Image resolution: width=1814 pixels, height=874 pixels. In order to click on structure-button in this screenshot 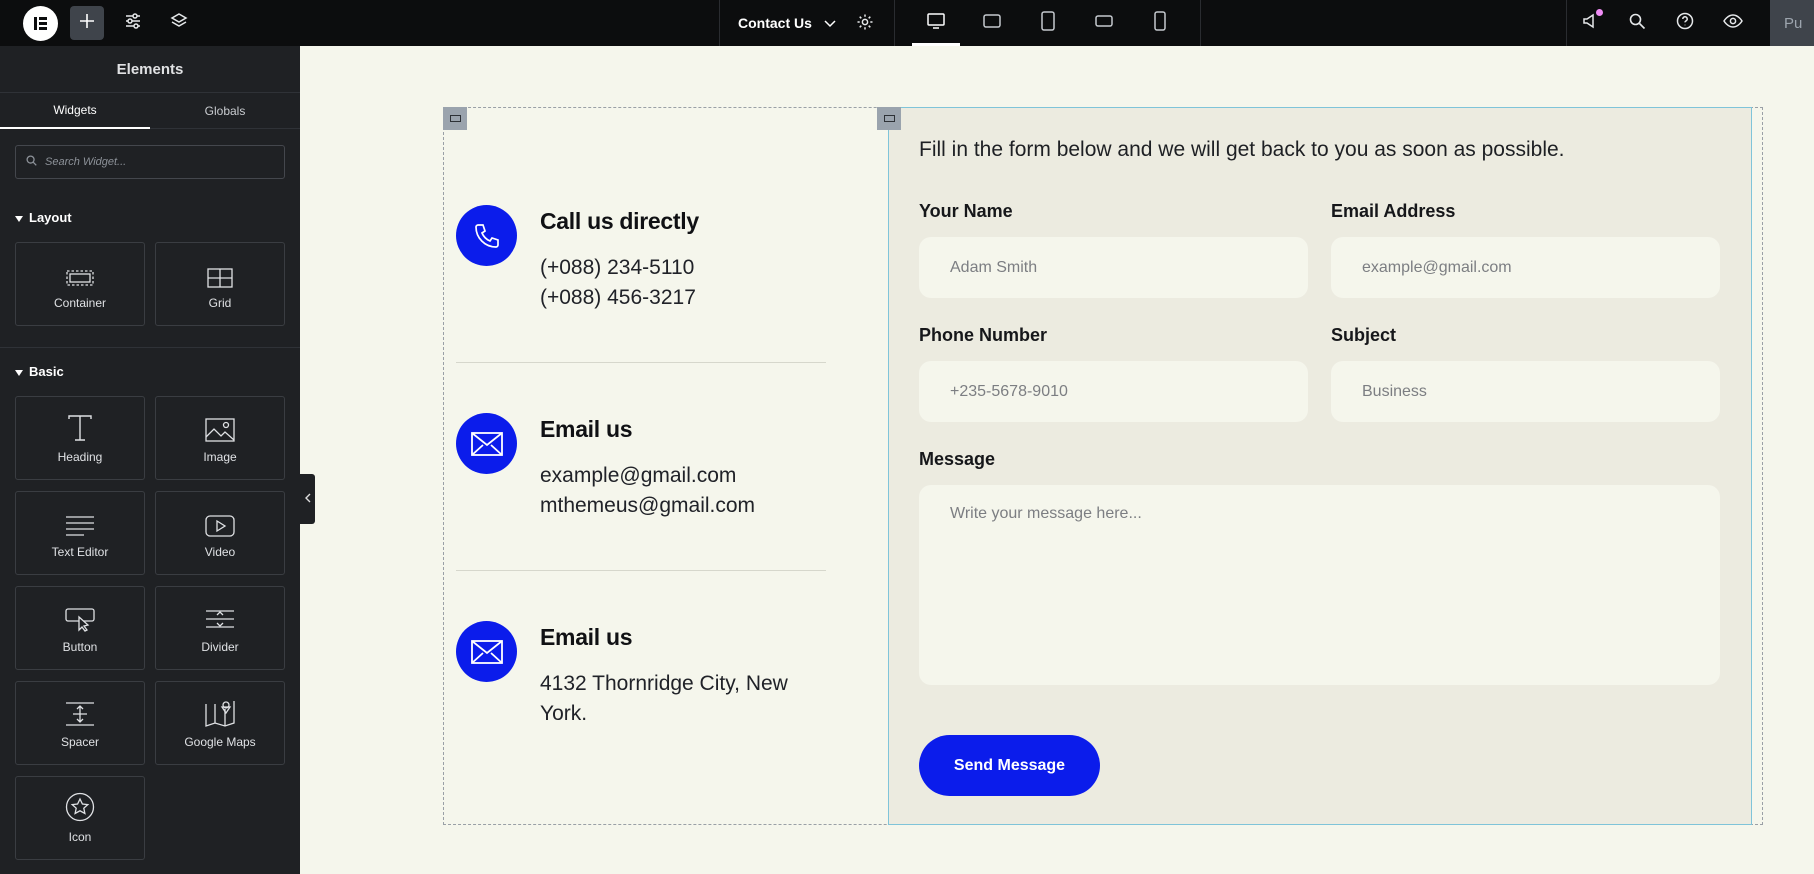, I will do `click(179, 23)`.